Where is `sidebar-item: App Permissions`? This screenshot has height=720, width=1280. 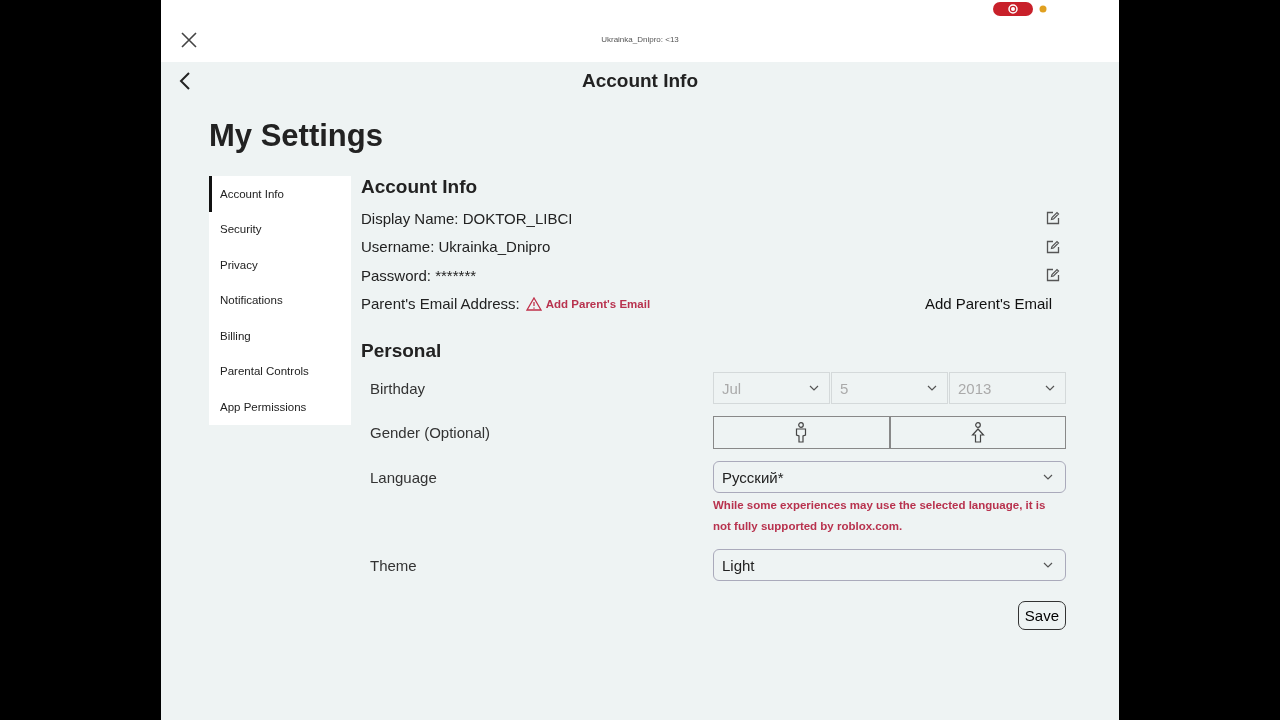 sidebar-item: App Permissions is located at coordinates (280, 407).